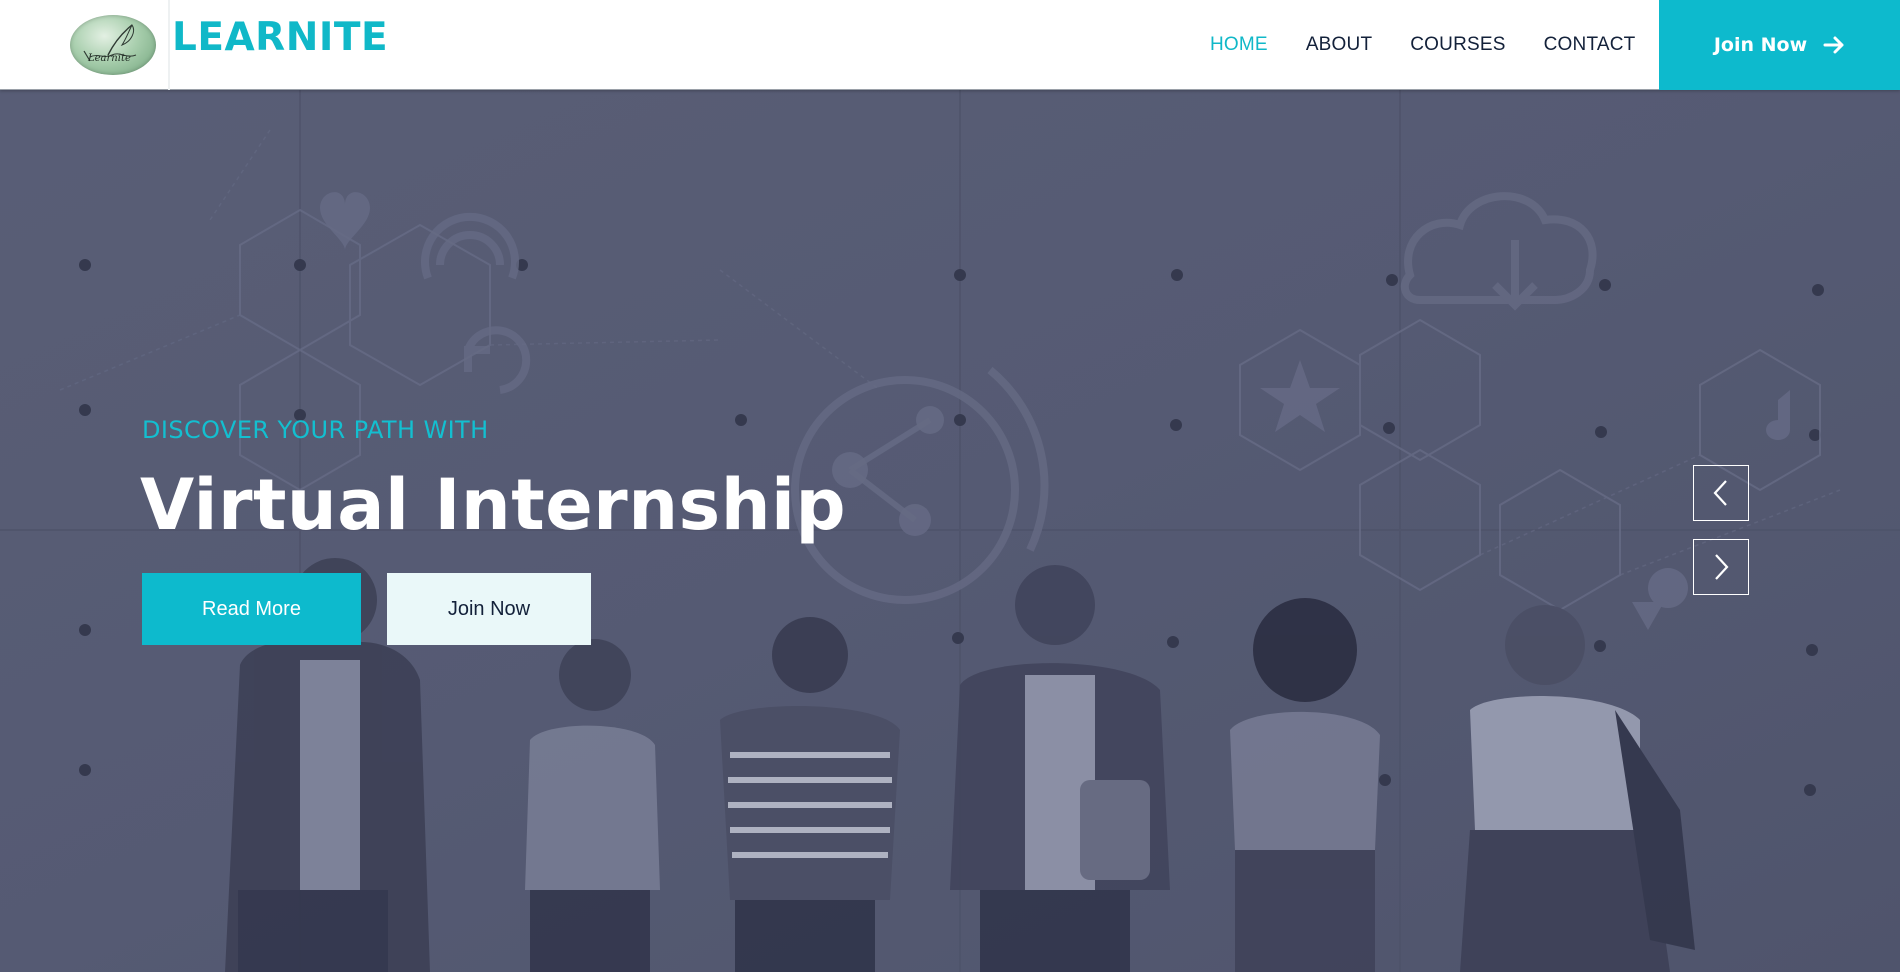 Image resolution: width=1900 pixels, height=974 pixels. I want to click on header-join-now-button: Join Now, so click(1779, 45).